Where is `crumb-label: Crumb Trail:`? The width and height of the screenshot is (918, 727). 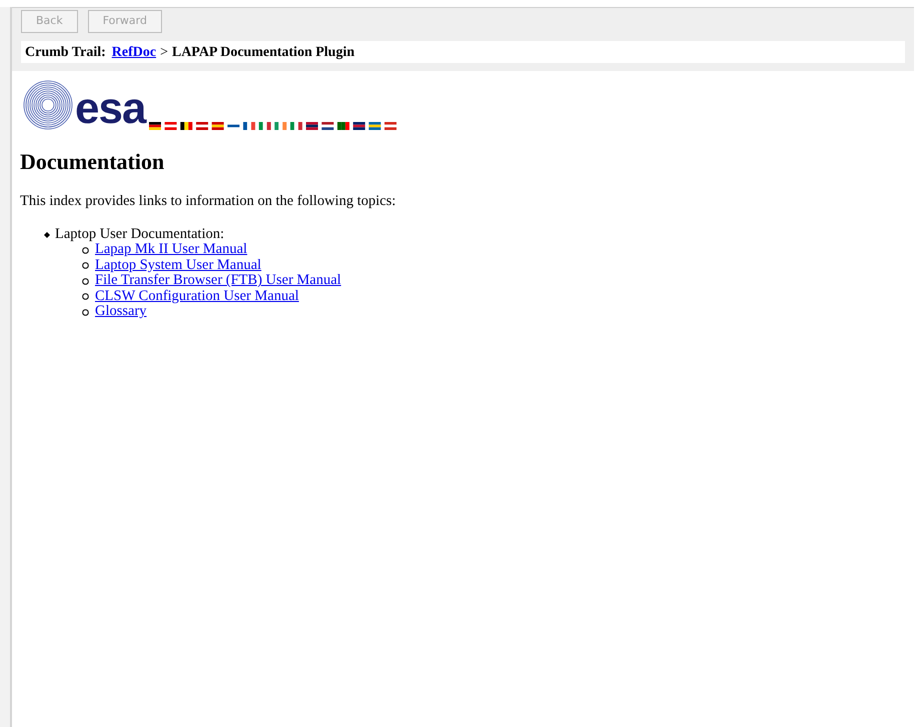 crumb-label: Crumb Trail: is located at coordinates (65, 53).